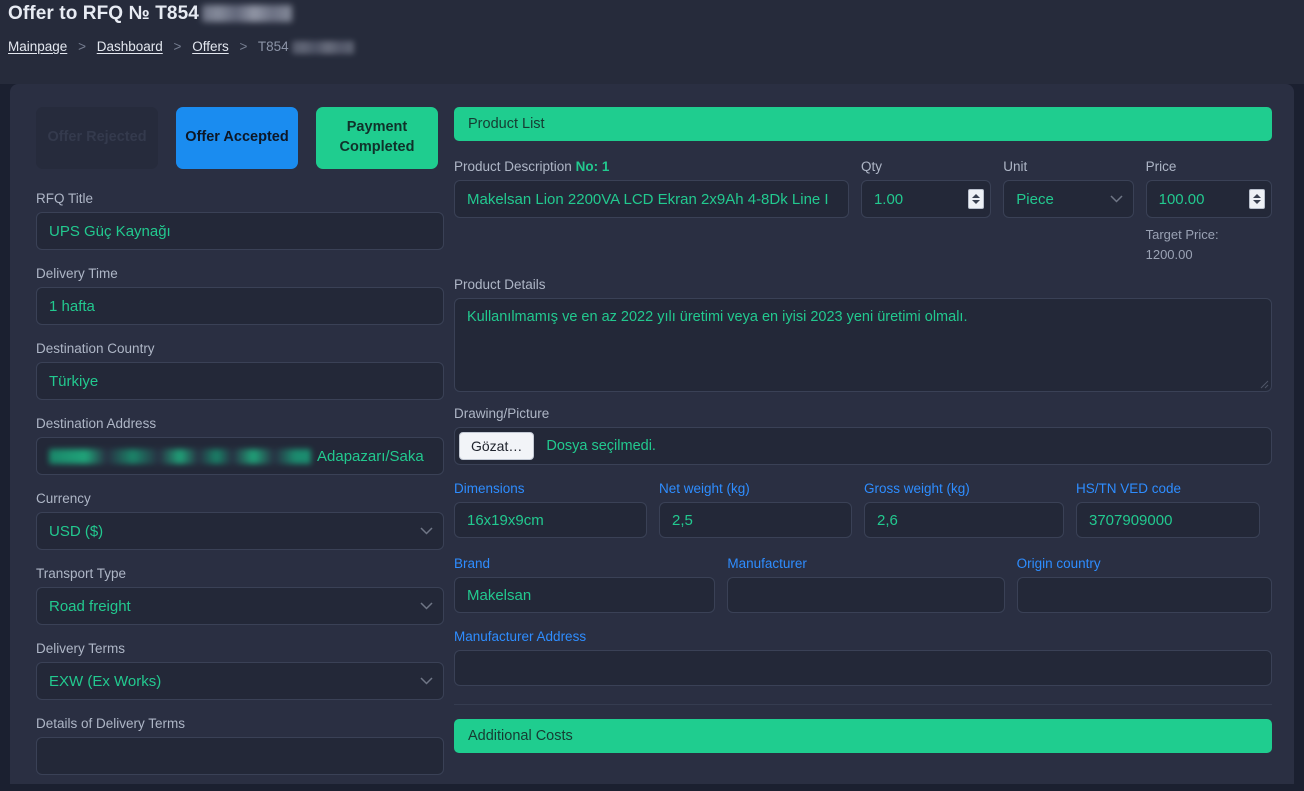  I want to click on delivery-terms-select-wrap: EXW (Ex Works), so click(240, 681).